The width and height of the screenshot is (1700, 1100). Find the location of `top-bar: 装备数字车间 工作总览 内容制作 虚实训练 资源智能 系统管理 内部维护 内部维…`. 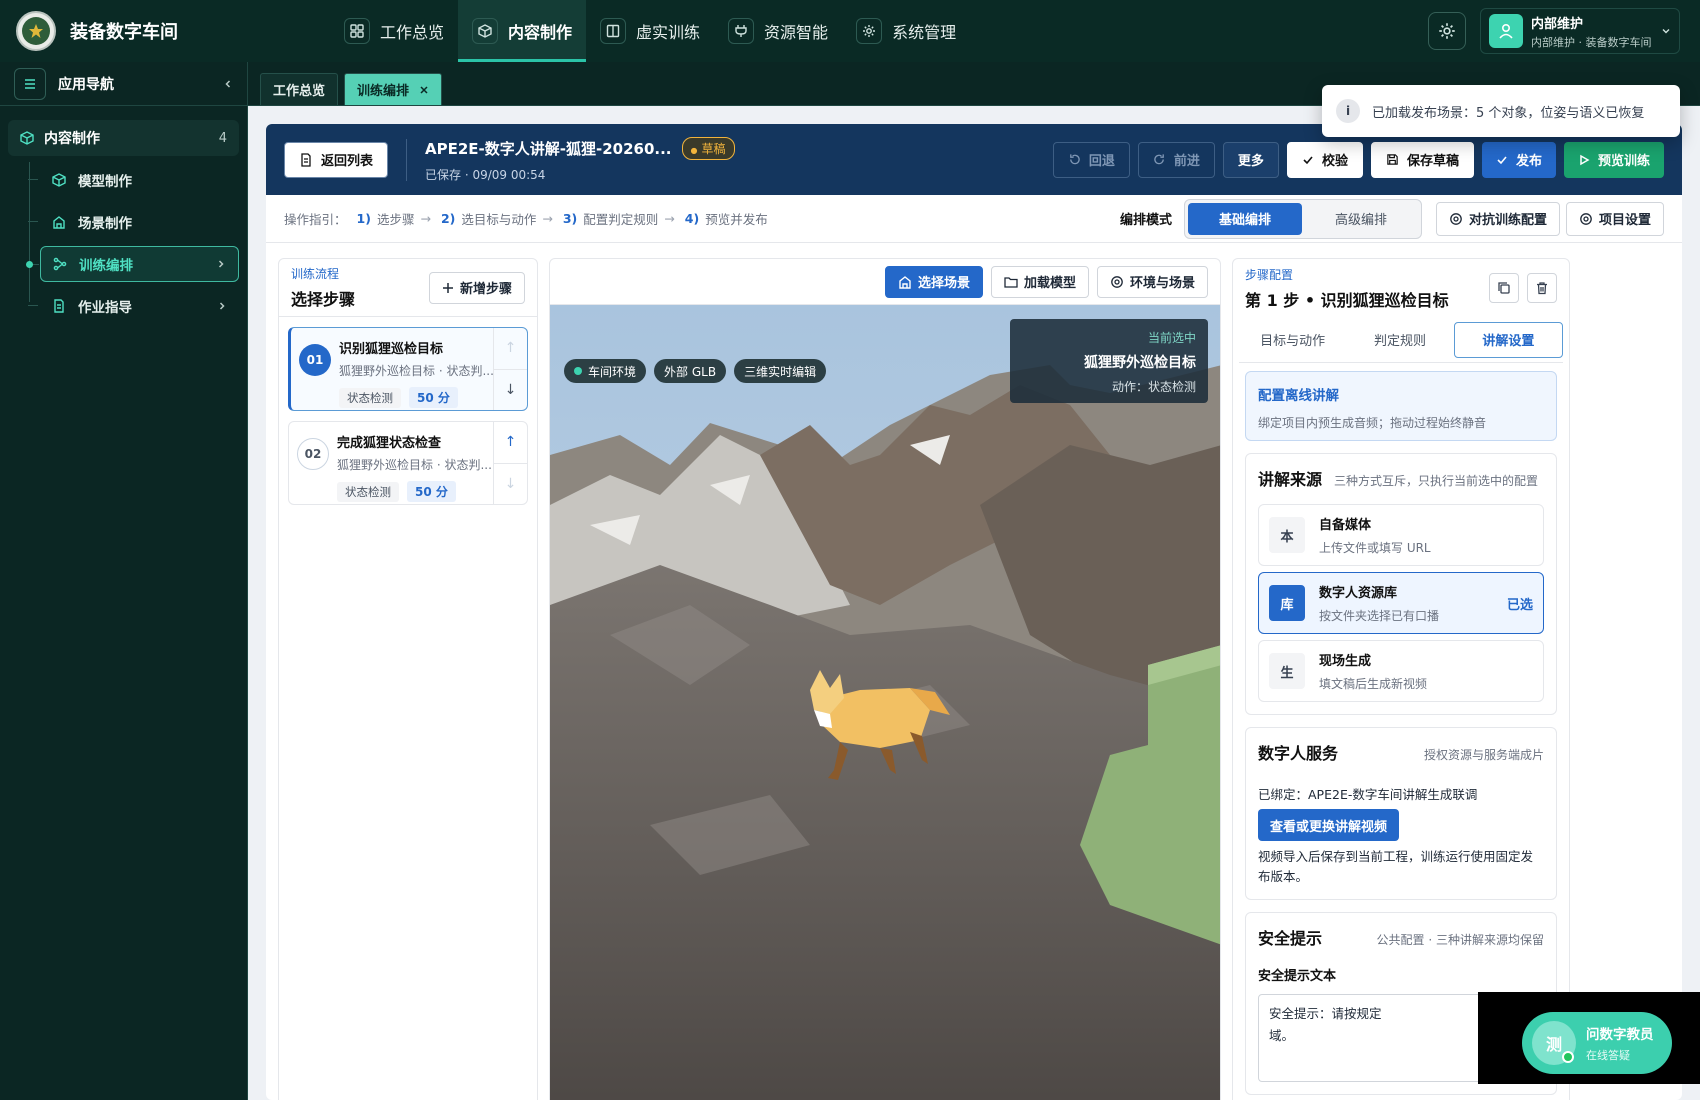

top-bar: 装备数字车间 工作总览 内容制作 虚实训练 资源智能 系统管理 内部维护 内部维… is located at coordinates (850, 31).